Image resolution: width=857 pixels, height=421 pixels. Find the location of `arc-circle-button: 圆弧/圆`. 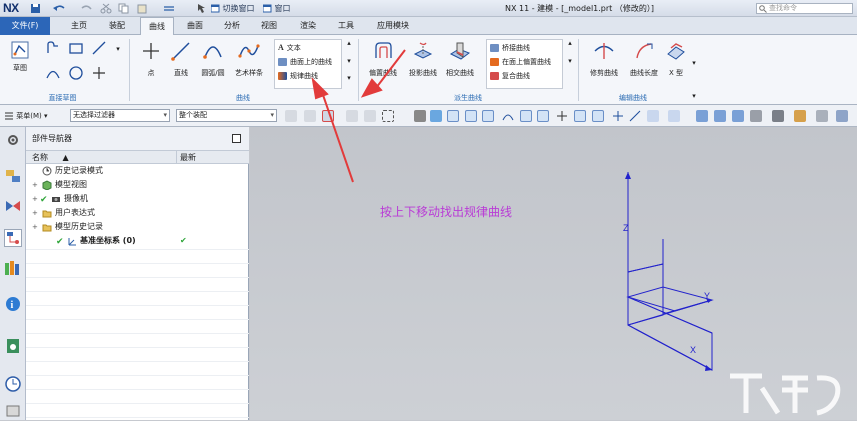

arc-circle-button: 圆弧/圆 is located at coordinates (213, 59).